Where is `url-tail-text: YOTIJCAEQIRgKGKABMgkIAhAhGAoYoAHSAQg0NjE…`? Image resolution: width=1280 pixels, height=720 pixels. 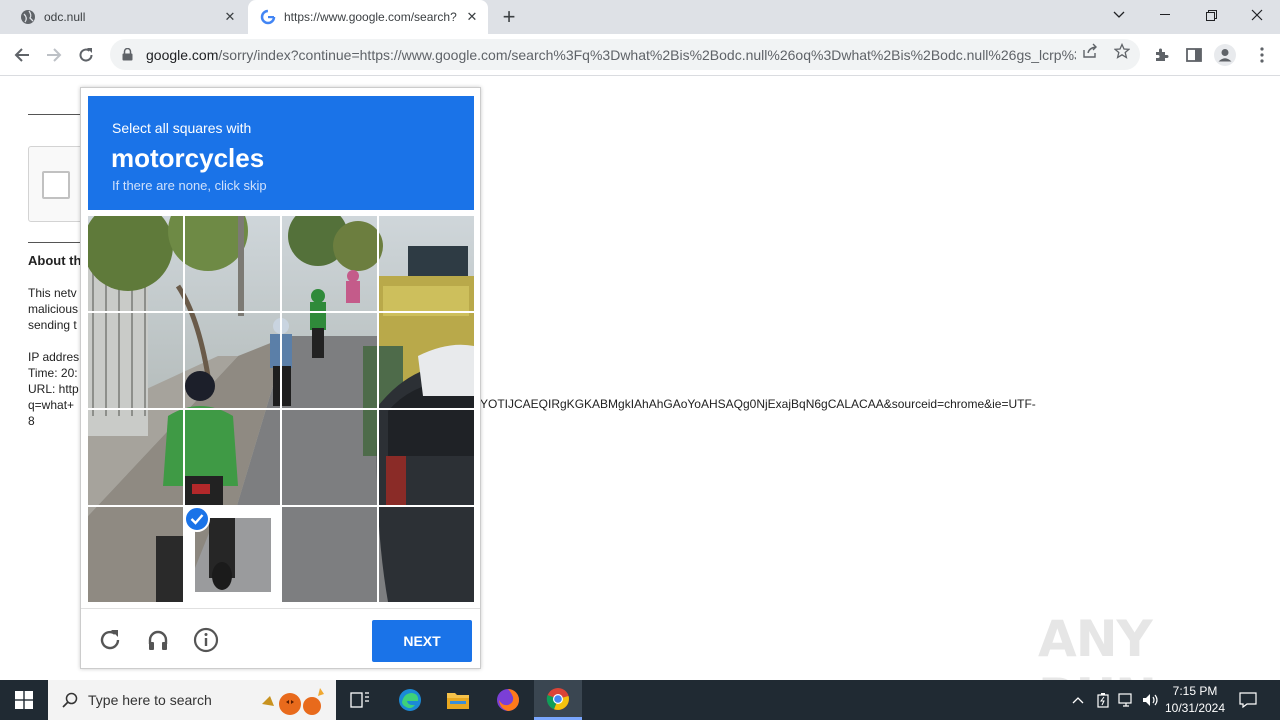 url-tail-text: YOTIJCAEQIRgKGKABMgkIAhAhGAoYoAHSAQg0NjE… is located at coordinates (758, 404).